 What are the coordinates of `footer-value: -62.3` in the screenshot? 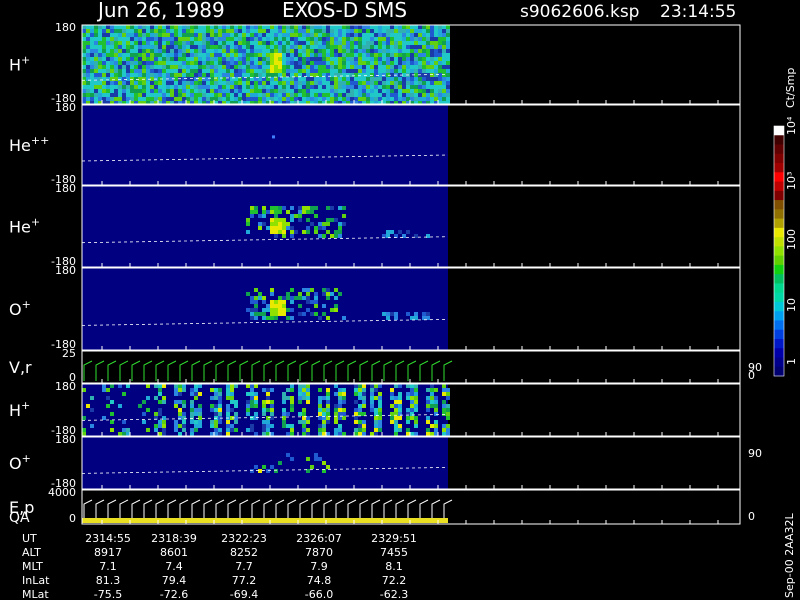 It's located at (394, 594).